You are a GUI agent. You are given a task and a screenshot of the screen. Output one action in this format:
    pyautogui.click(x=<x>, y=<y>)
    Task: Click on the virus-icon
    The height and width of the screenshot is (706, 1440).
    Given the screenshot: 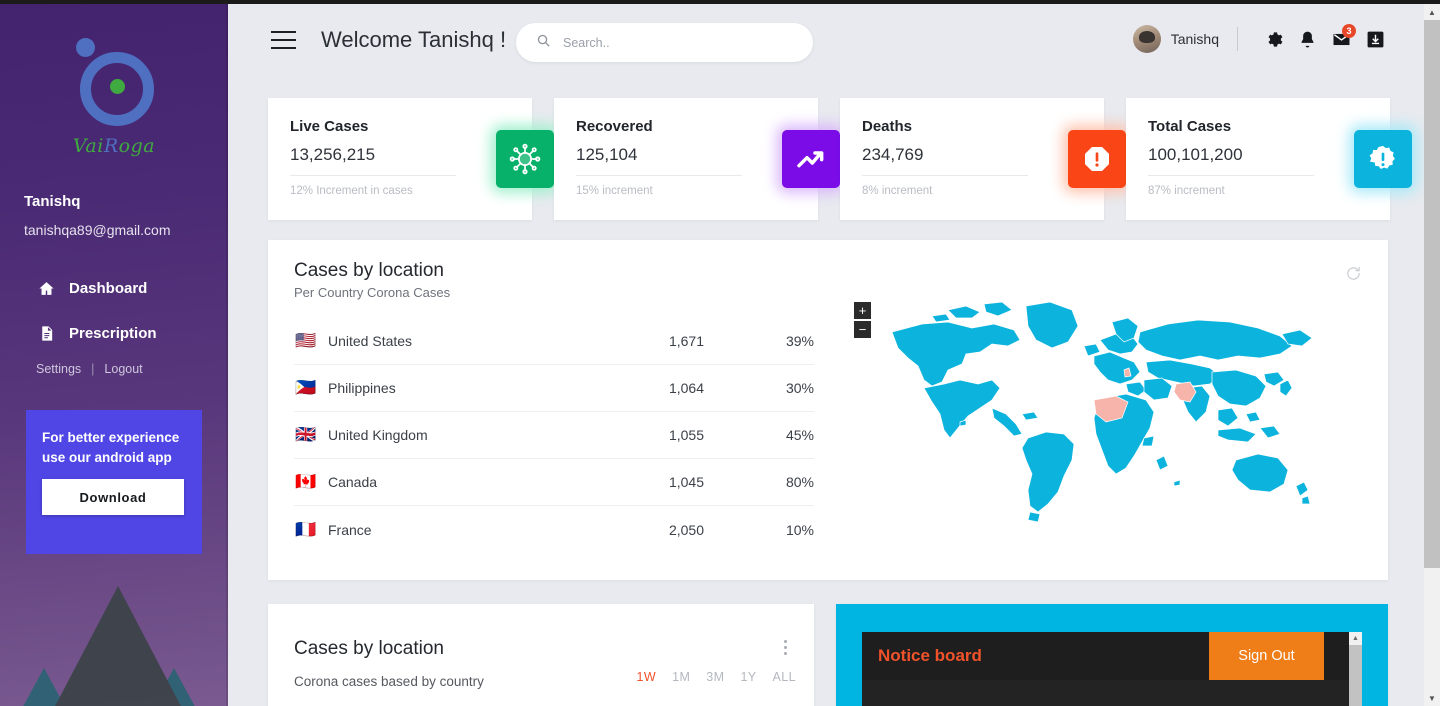 What is the action you would take?
    pyautogui.click(x=525, y=159)
    